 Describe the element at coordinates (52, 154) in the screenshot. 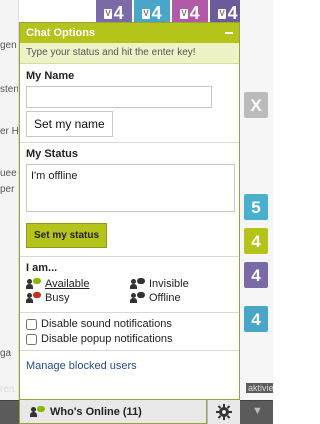

I see `my-status-label: My Status` at that location.